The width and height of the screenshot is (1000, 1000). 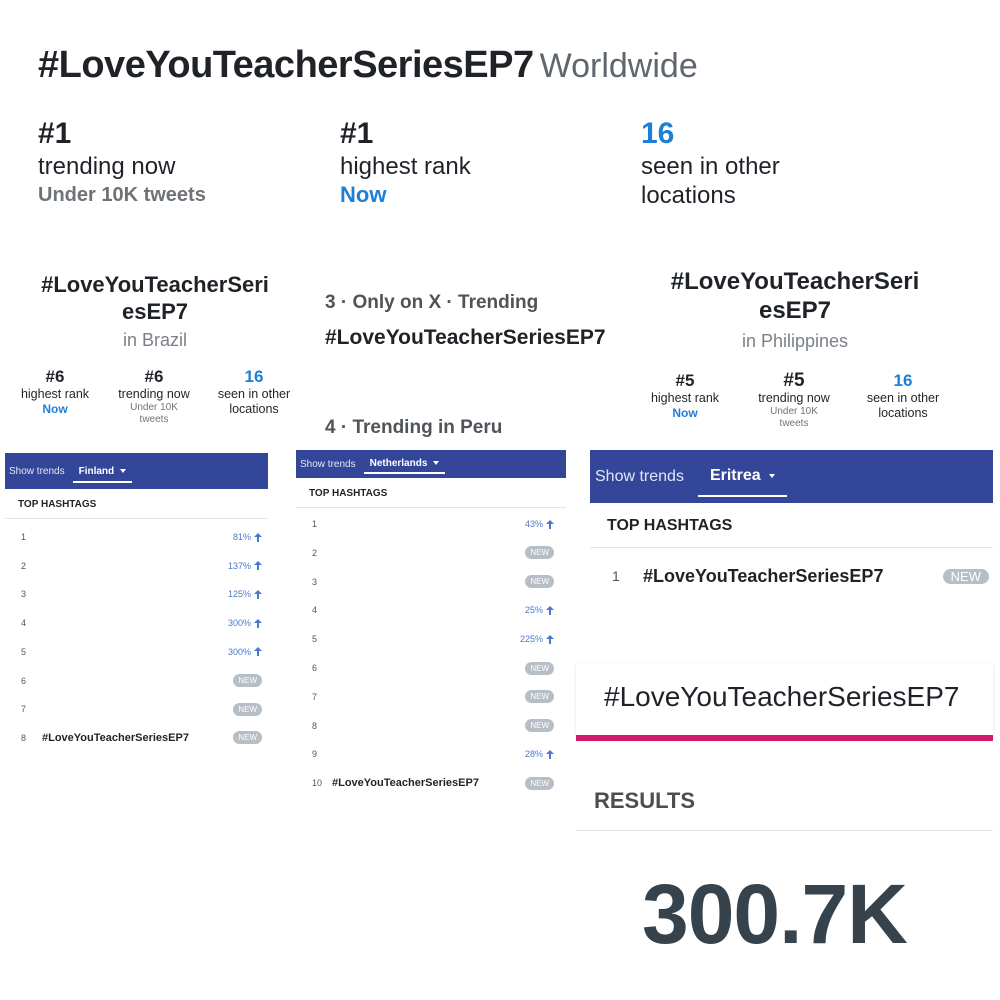 What do you see at coordinates (254, 394) in the screenshot?
I see `stat-label: seen in other` at bounding box center [254, 394].